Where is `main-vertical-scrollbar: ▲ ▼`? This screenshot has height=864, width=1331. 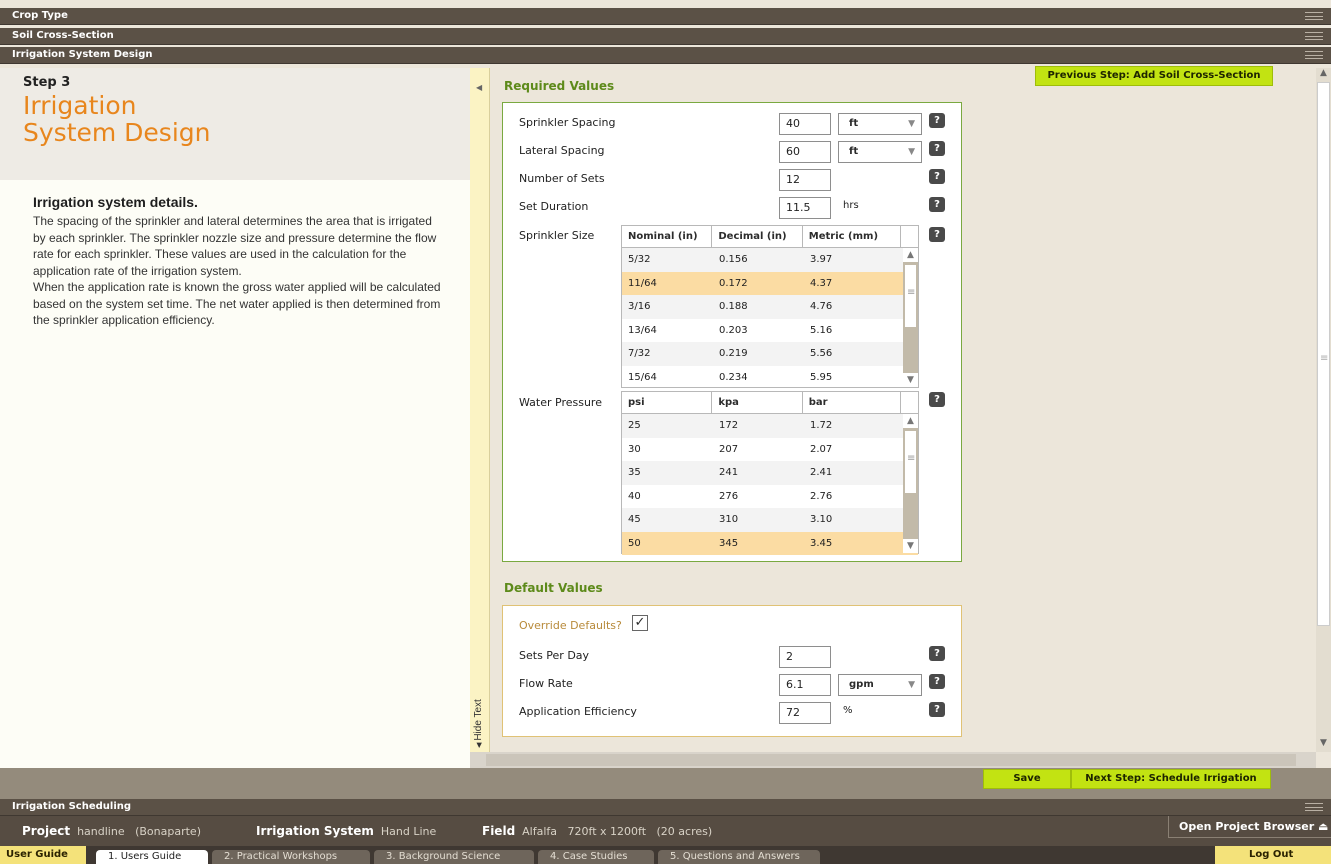
main-vertical-scrollbar: ▲ ▼ is located at coordinates (1323, 410).